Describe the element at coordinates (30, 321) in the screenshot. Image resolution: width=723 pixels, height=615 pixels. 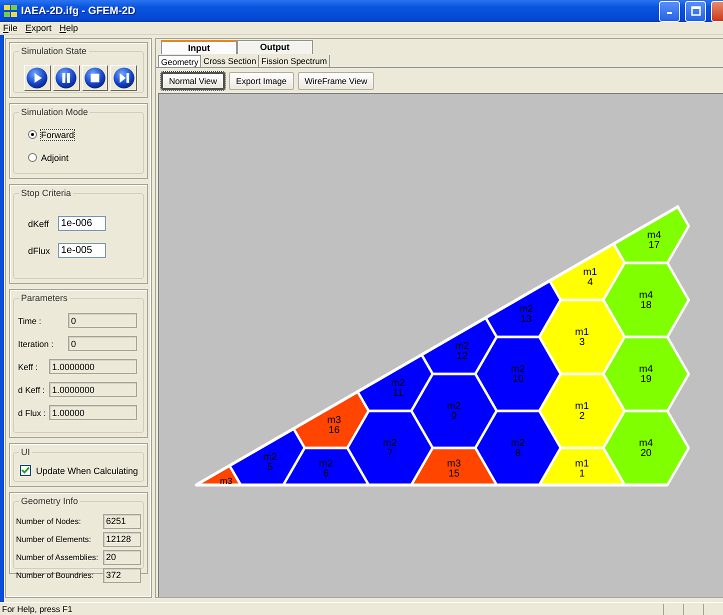
I see `field-label: Time :` at that location.